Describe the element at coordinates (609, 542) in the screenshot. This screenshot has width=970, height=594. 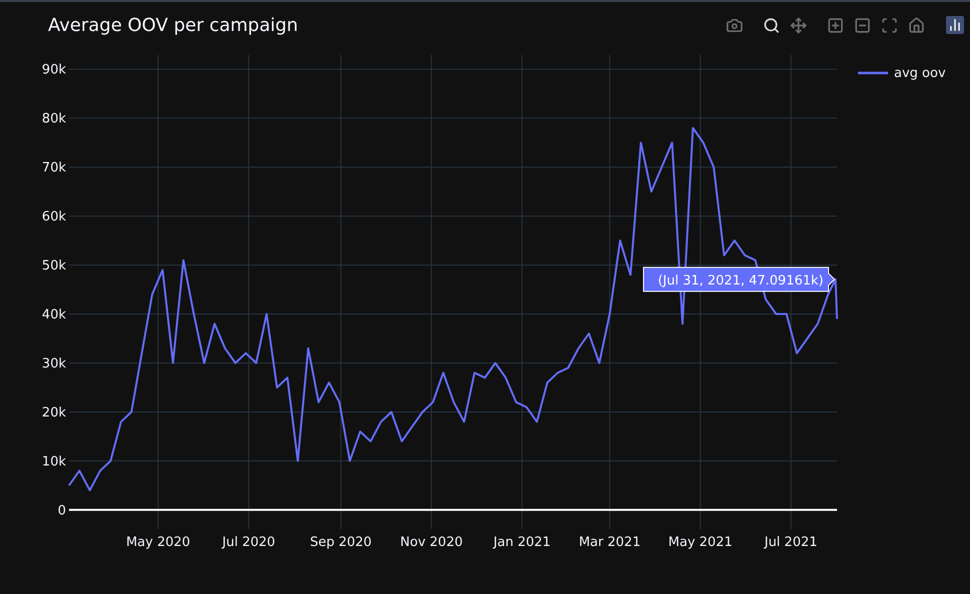
I see `x-tick-label: Mar 2021` at that location.